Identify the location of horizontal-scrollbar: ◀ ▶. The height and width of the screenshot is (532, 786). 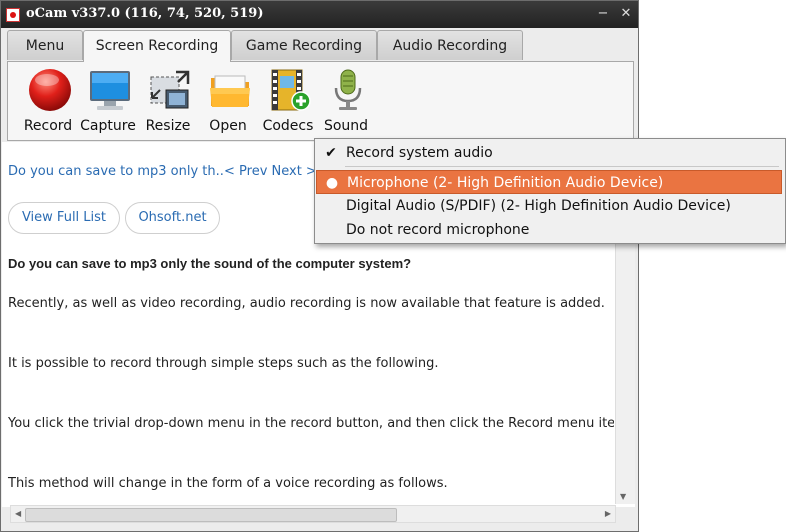
(313, 514).